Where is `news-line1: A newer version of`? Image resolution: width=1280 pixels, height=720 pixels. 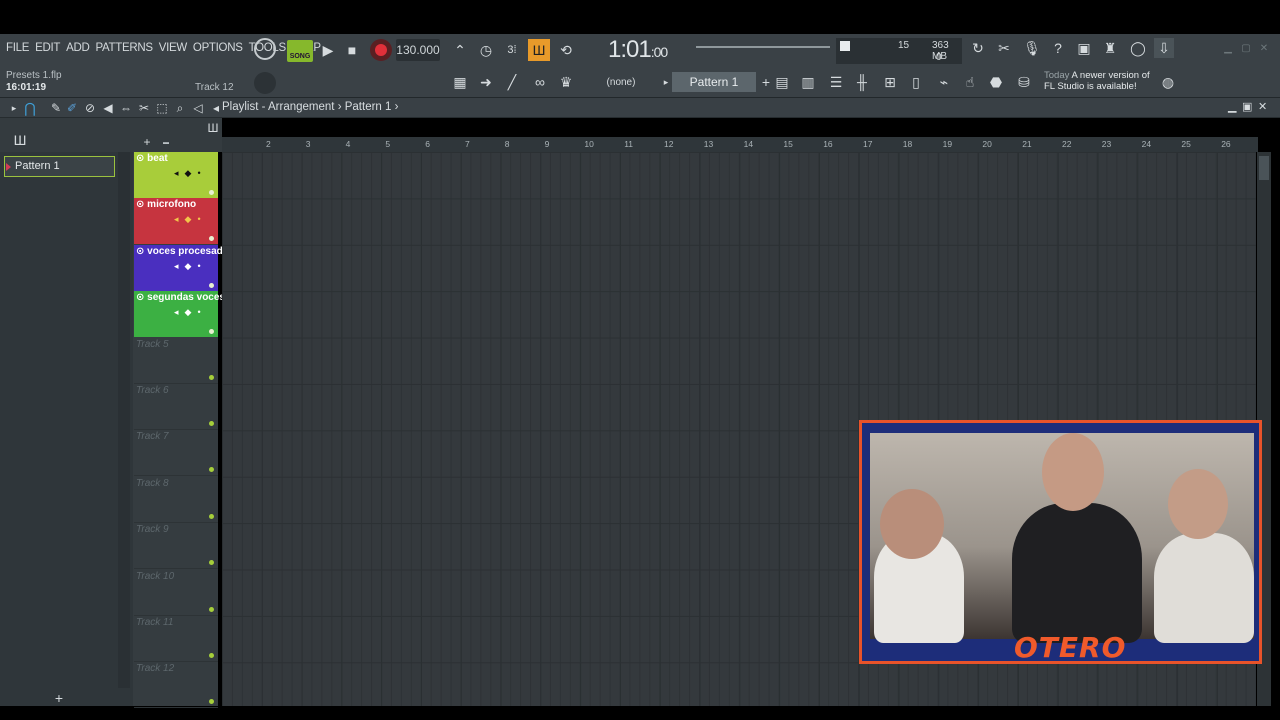
news-line1: A newer version of is located at coordinates (1110, 75).